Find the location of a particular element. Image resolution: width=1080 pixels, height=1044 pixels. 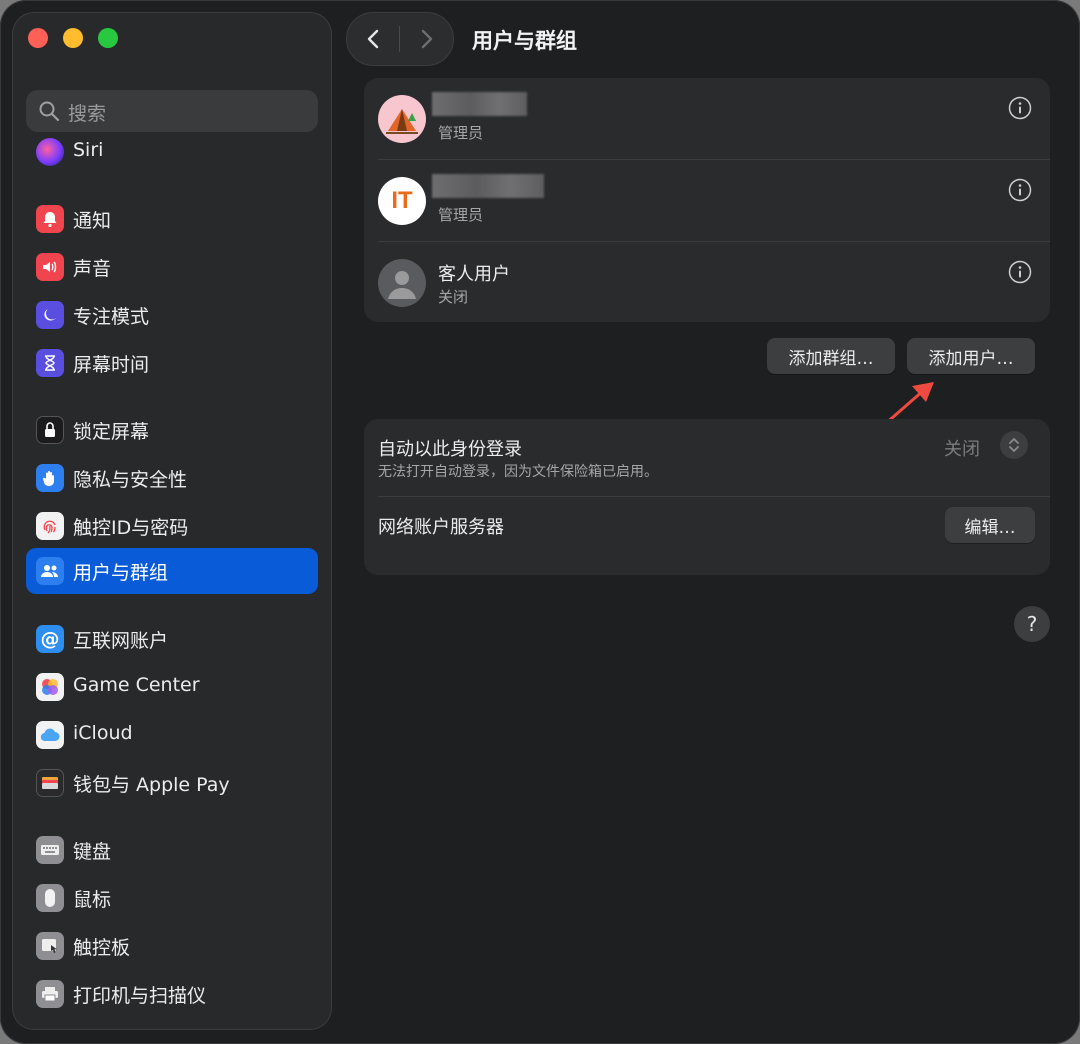

auto-login-subtitle: 无法打开自动登录，因为文件保险箱已启用。 is located at coordinates (518, 472).